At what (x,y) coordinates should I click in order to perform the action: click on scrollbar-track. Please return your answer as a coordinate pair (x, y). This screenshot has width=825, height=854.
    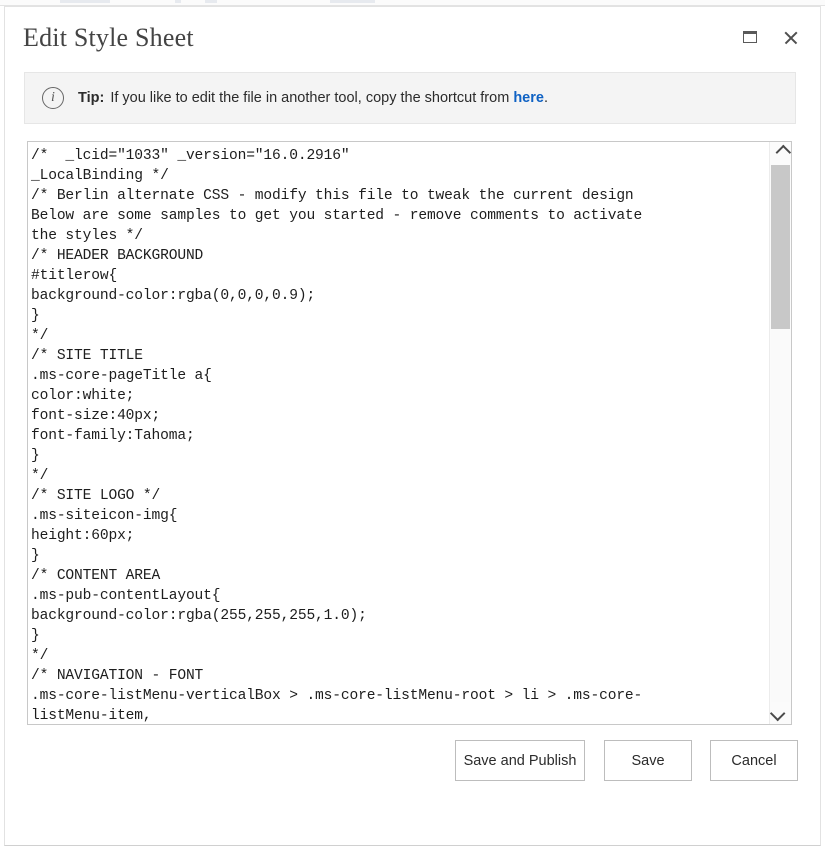
    Looking at the image, I should click on (780, 515).